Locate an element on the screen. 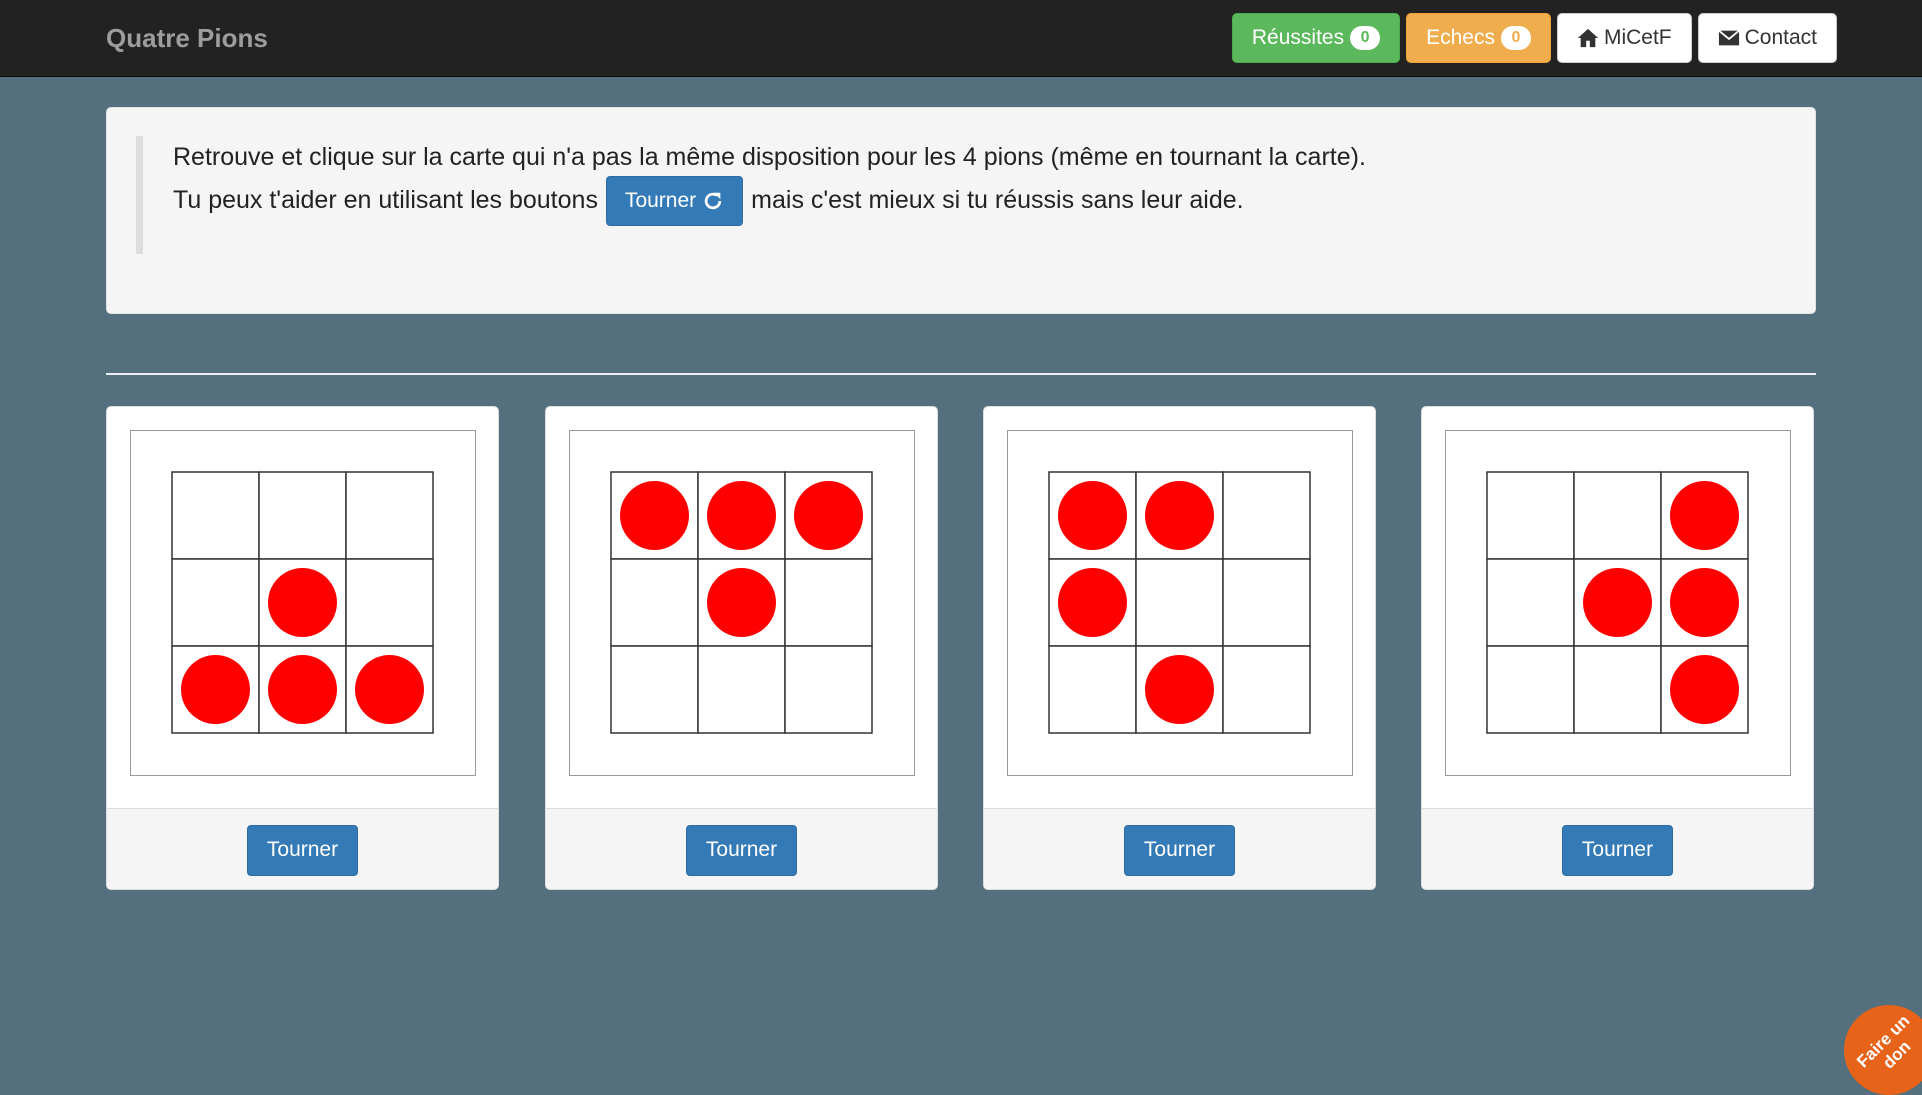  instruction-text-before: Tu peux t'aider en utilisant les boutons is located at coordinates (385, 200).